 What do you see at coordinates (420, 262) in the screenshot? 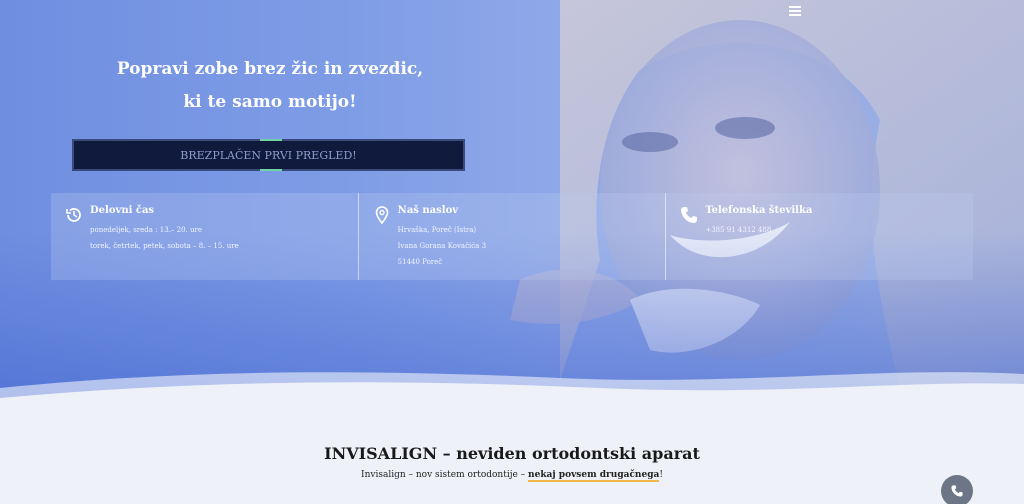
I see `address-line: 51440 Poreč` at bounding box center [420, 262].